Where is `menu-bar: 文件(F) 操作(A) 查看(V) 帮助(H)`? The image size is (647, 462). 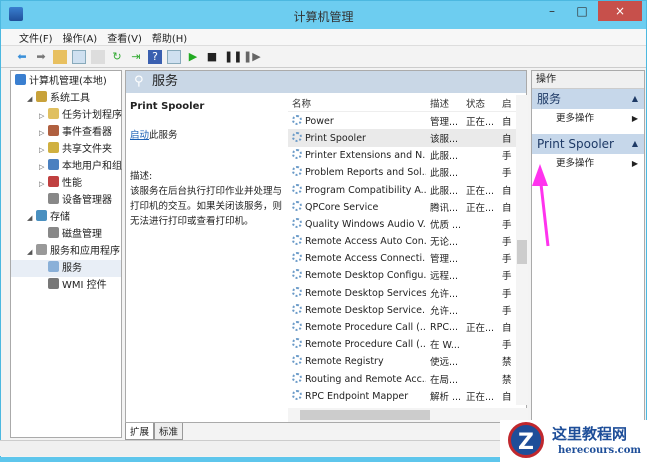
menu-bar: 文件(F) 操作(A) 查看(V) 帮助(H) is located at coordinates (323, 37).